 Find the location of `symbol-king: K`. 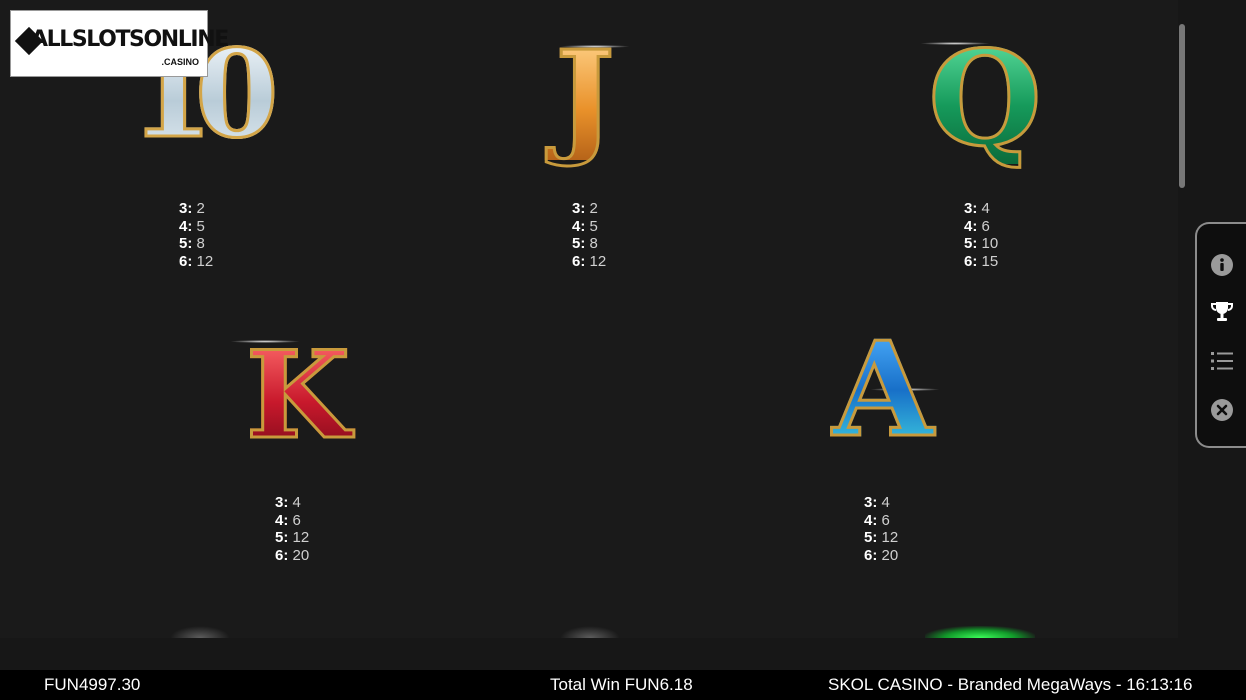

symbol-king: K is located at coordinates (298, 395).